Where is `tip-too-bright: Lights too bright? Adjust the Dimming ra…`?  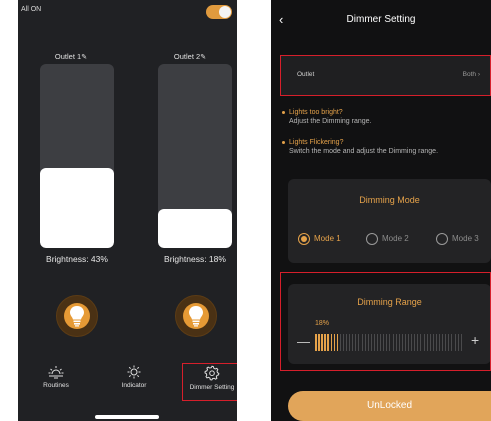 tip-too-bright: Lights too bright? Adjust the Dimming ra… is located at coordinates (327, 117).